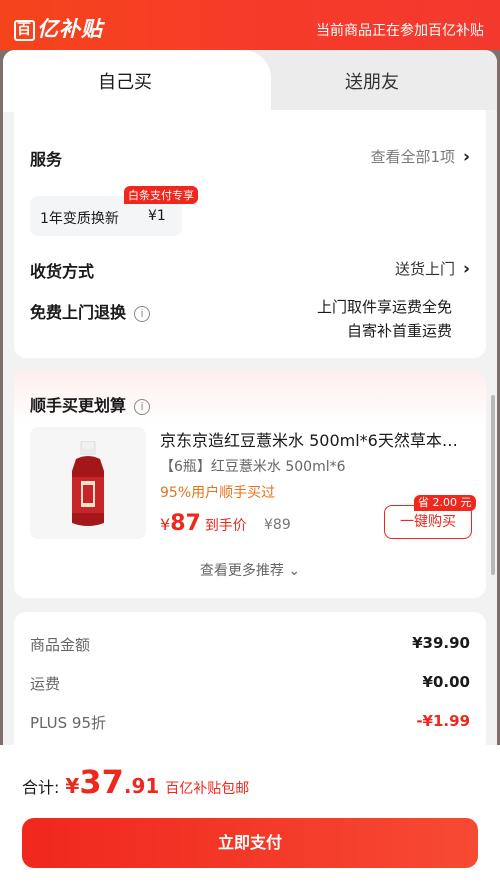  What do you see at coordinates (250, 570) in the screenshot?
I see `see-more-recommendations: 查看更多推荐 ⌄` at bounding box center [250, 570].